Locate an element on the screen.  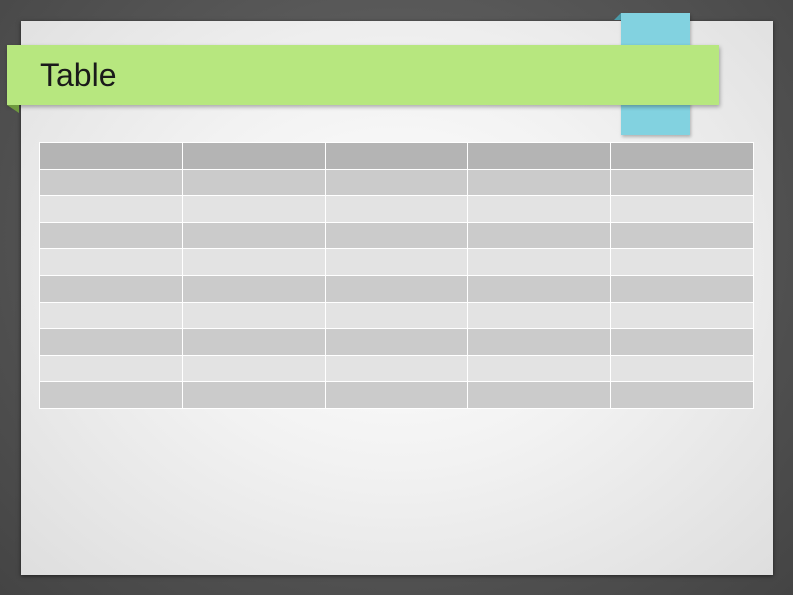
table-header-row is located at coordinates (396, 156).